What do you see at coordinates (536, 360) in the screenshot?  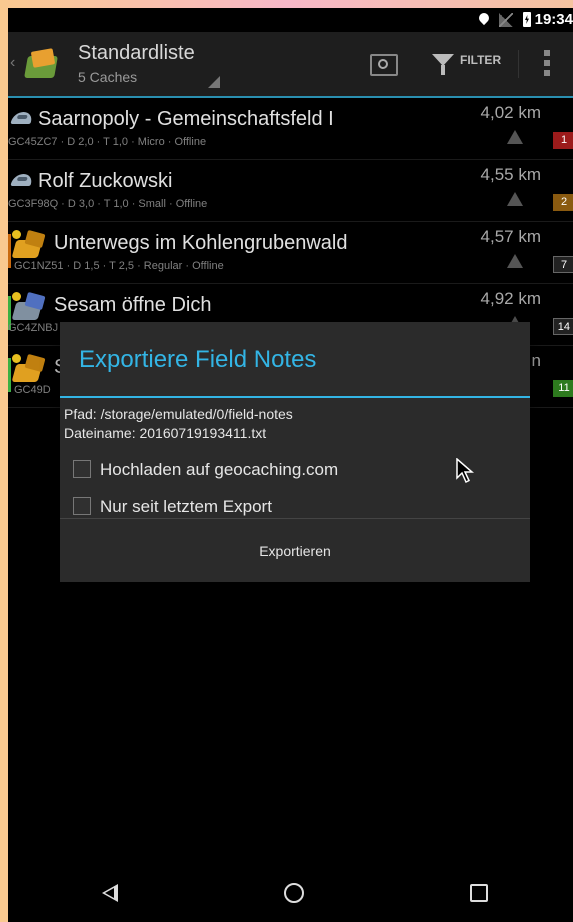 I see `cache-distance: n` at bounding box center [536, 360].